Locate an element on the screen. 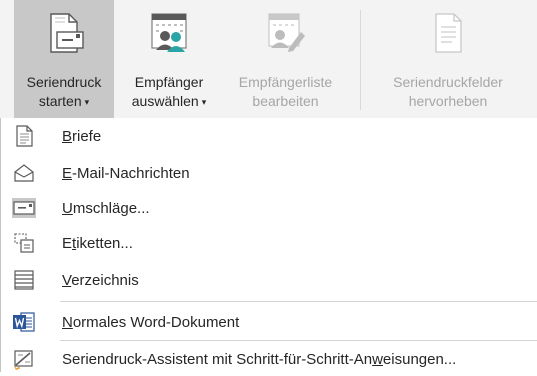 Image resolution: width=537 pixels, height=376 pixels. menu-item-letters: Briefe is located at coordinates (268, 136).